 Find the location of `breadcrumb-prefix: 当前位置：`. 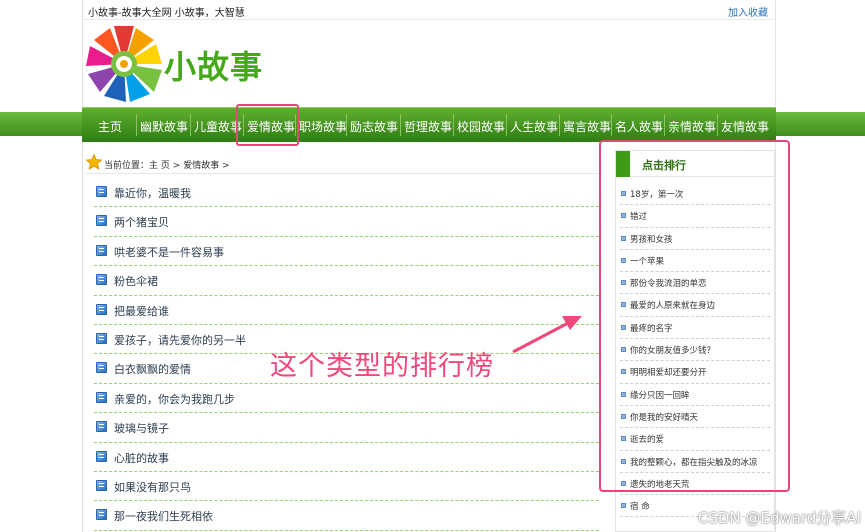

breadcrumb-prefix: 当前位置： is located at coordinates (127, 166).